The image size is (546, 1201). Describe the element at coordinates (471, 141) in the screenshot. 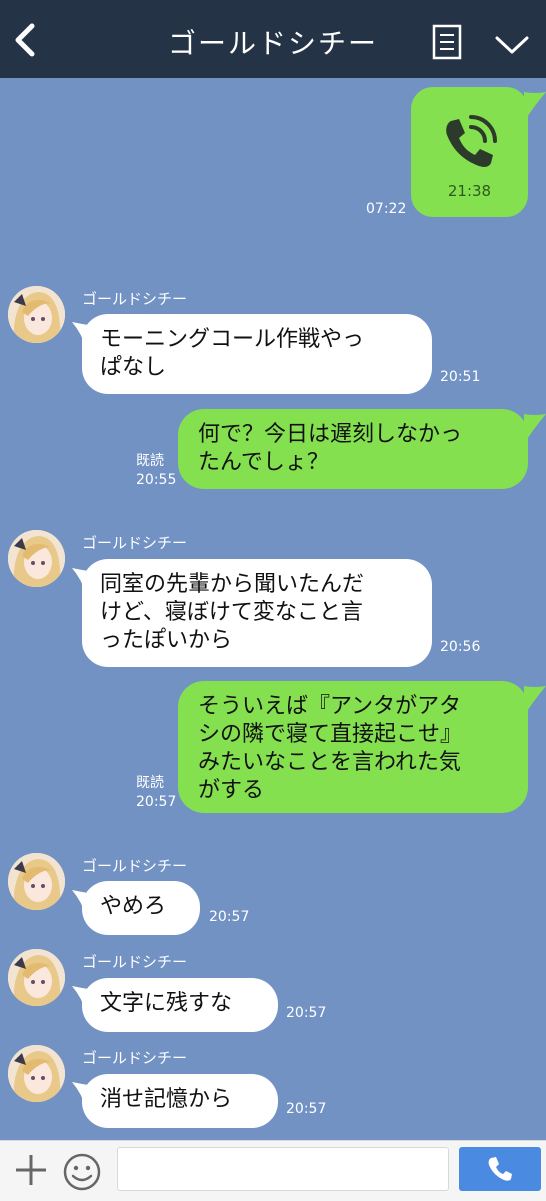

I see `phone-call-icon` at that location.